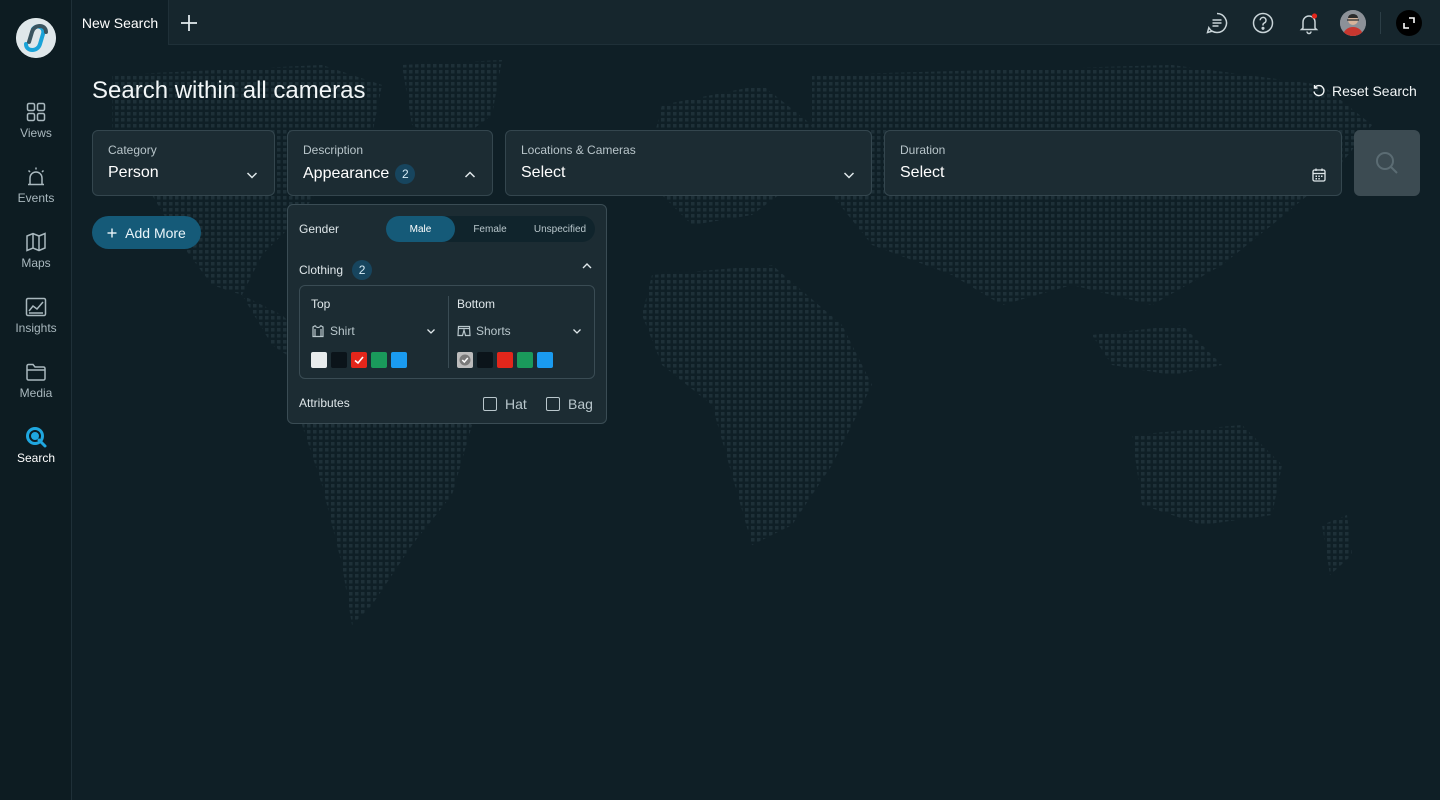 This screenshot has height=800, width=1440. I want to click on hat-checkbox: Hat, so click(505, 404).